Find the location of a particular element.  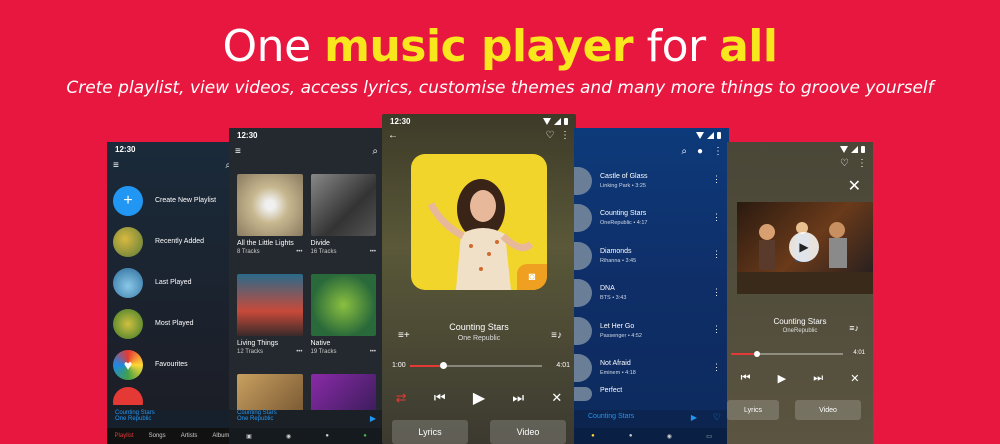

album-card: Native 19 Tracks ••• is located at coordinates (343, 320).